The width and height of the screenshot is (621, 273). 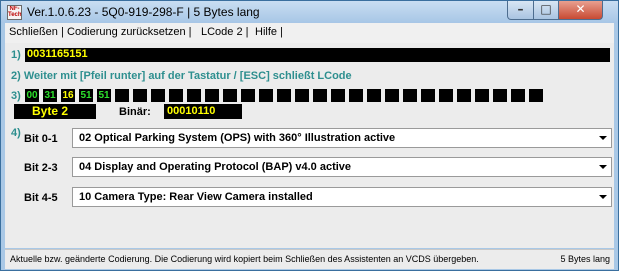 What do you see at coordinates (41, 139) in the screenshot?
I see `bit-0-1-label: Bit 0-1` at bounding box center [41, 139].